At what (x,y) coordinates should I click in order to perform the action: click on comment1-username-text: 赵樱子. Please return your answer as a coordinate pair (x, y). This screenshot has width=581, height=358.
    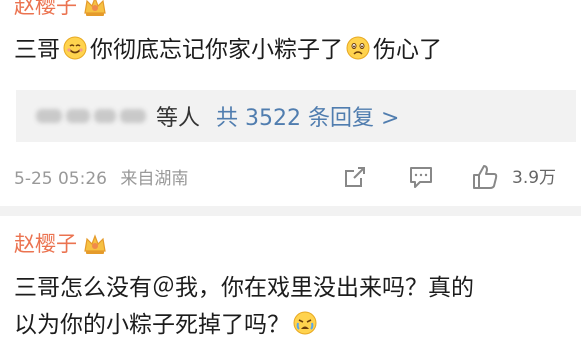
    Looking at the image, I should click on (45, 10).